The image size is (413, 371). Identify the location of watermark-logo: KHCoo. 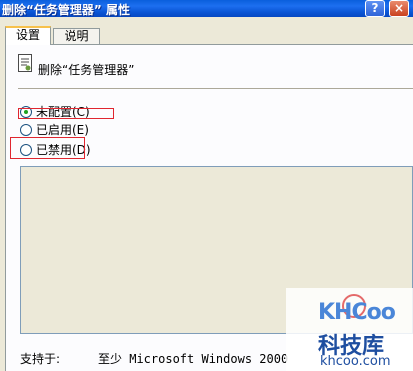
(357, 312).